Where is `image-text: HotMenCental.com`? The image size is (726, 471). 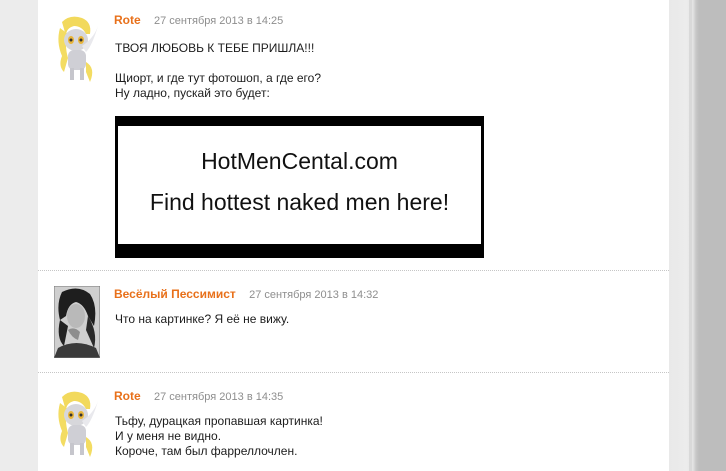 image-text: HotMenCental.com is located at coordinates (299, 161).